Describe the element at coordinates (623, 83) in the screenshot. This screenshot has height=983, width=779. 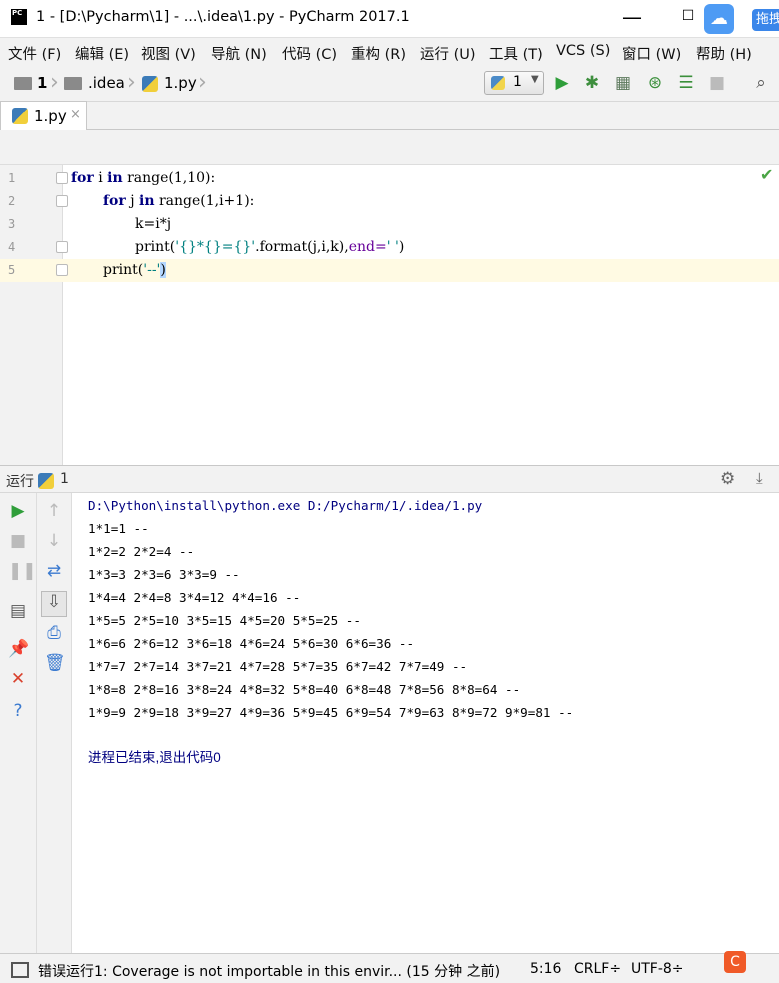
I see `coverage-icon: ▦` at that location.